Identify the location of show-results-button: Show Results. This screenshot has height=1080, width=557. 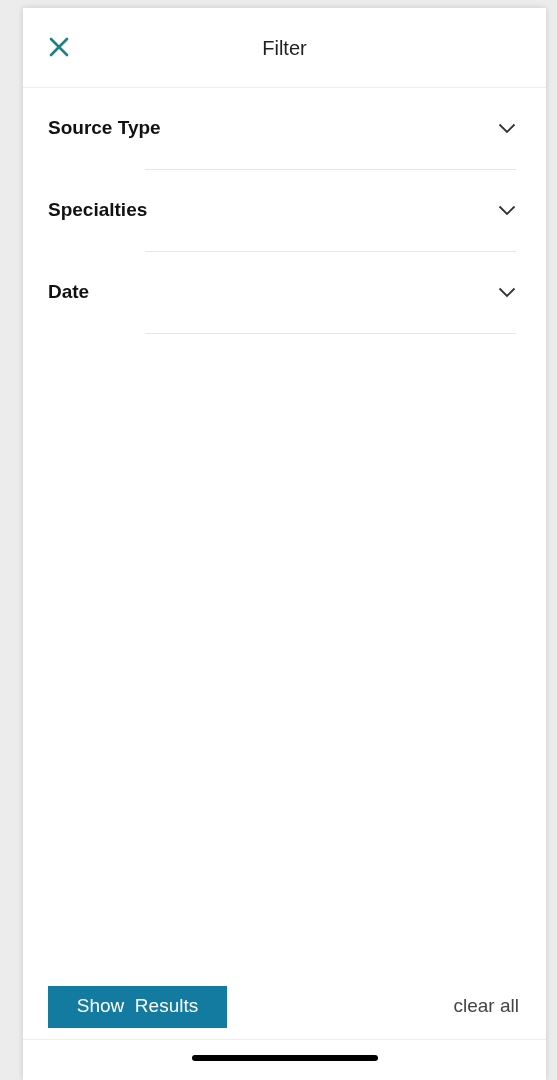
(137, 1006).